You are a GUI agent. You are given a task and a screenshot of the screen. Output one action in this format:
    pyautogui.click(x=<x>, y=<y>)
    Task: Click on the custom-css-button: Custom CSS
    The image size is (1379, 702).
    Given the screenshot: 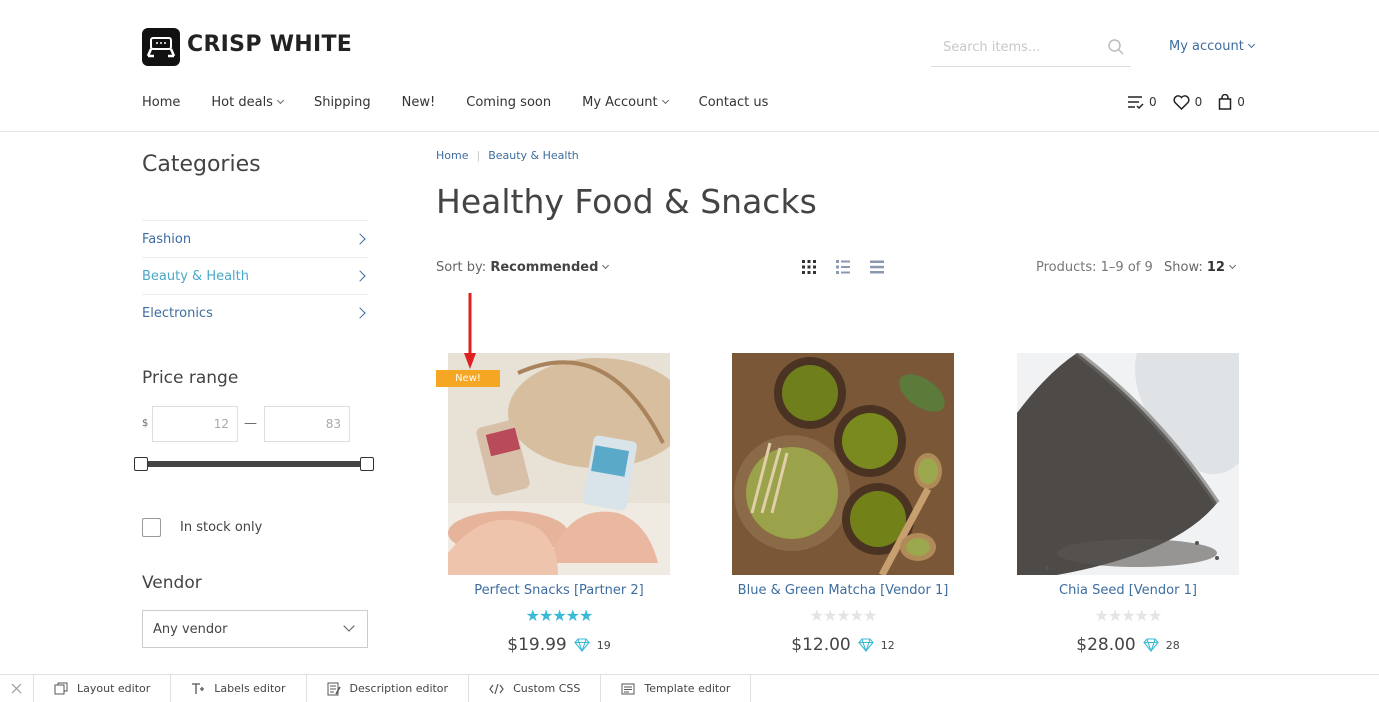 What is the action you would take?
    pyautogui.click(x=535, y=688)
    